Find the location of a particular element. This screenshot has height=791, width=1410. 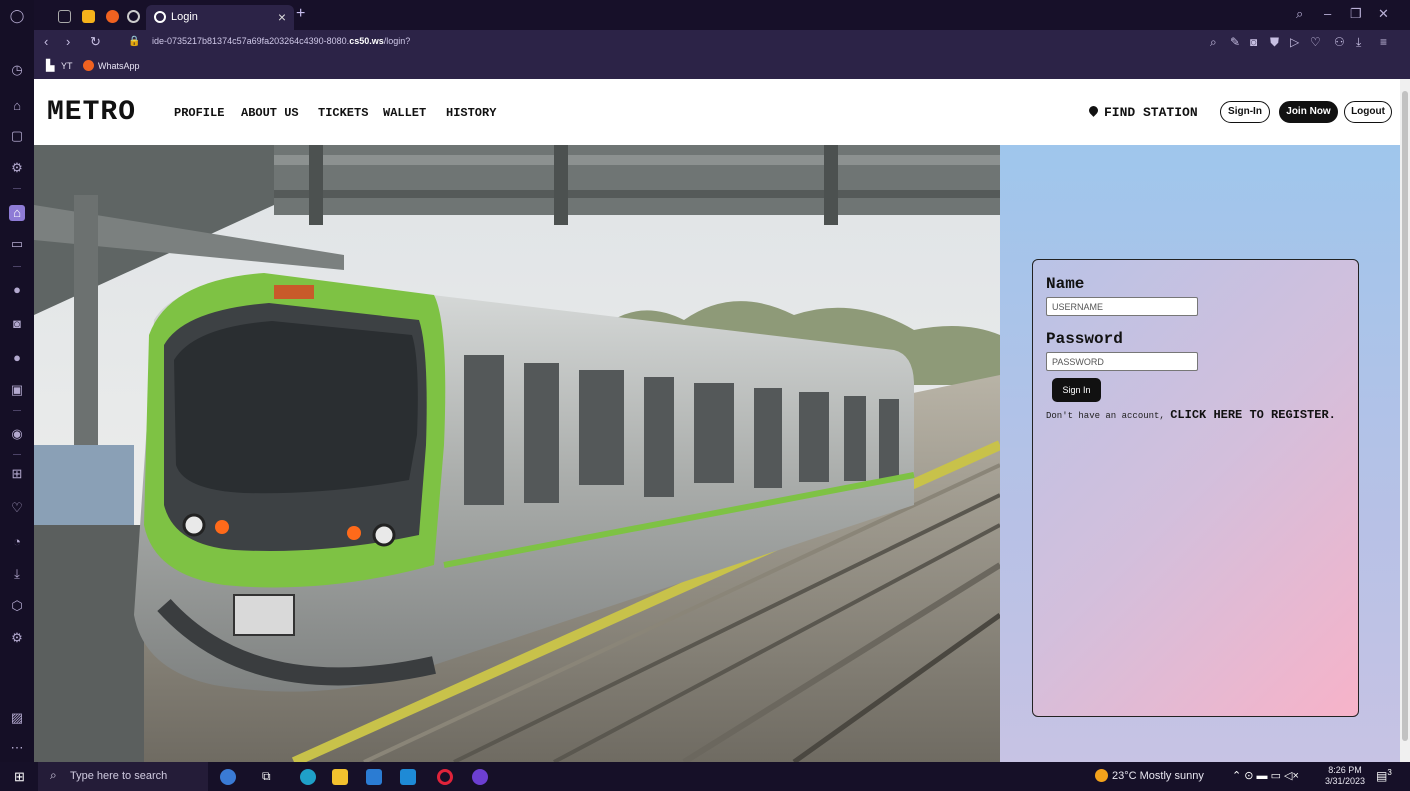

windows-start-icon: ⊞ is located at coordinates (19, 777).